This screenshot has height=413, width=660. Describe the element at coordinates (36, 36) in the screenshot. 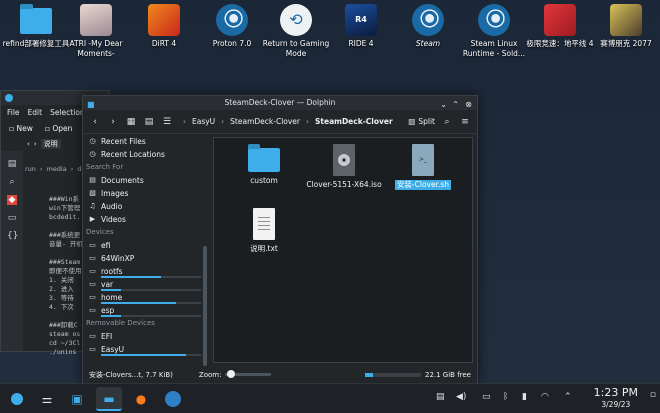

I see `desktop-icon-refind: refind部署修复工具` at that location.